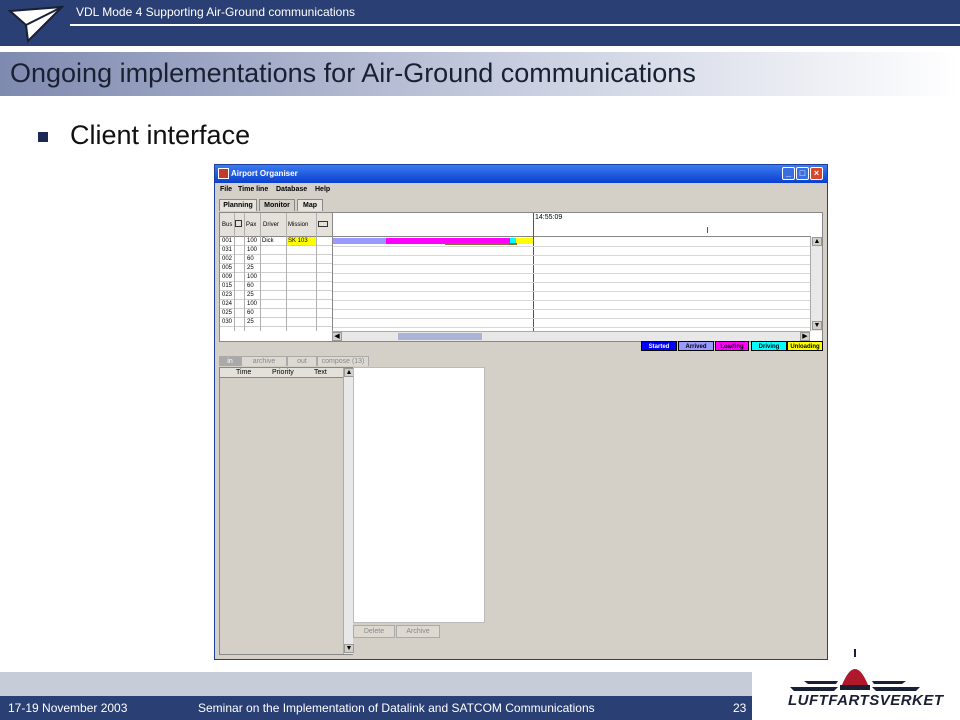  I want to click on planned-bar, so click(481, 244).